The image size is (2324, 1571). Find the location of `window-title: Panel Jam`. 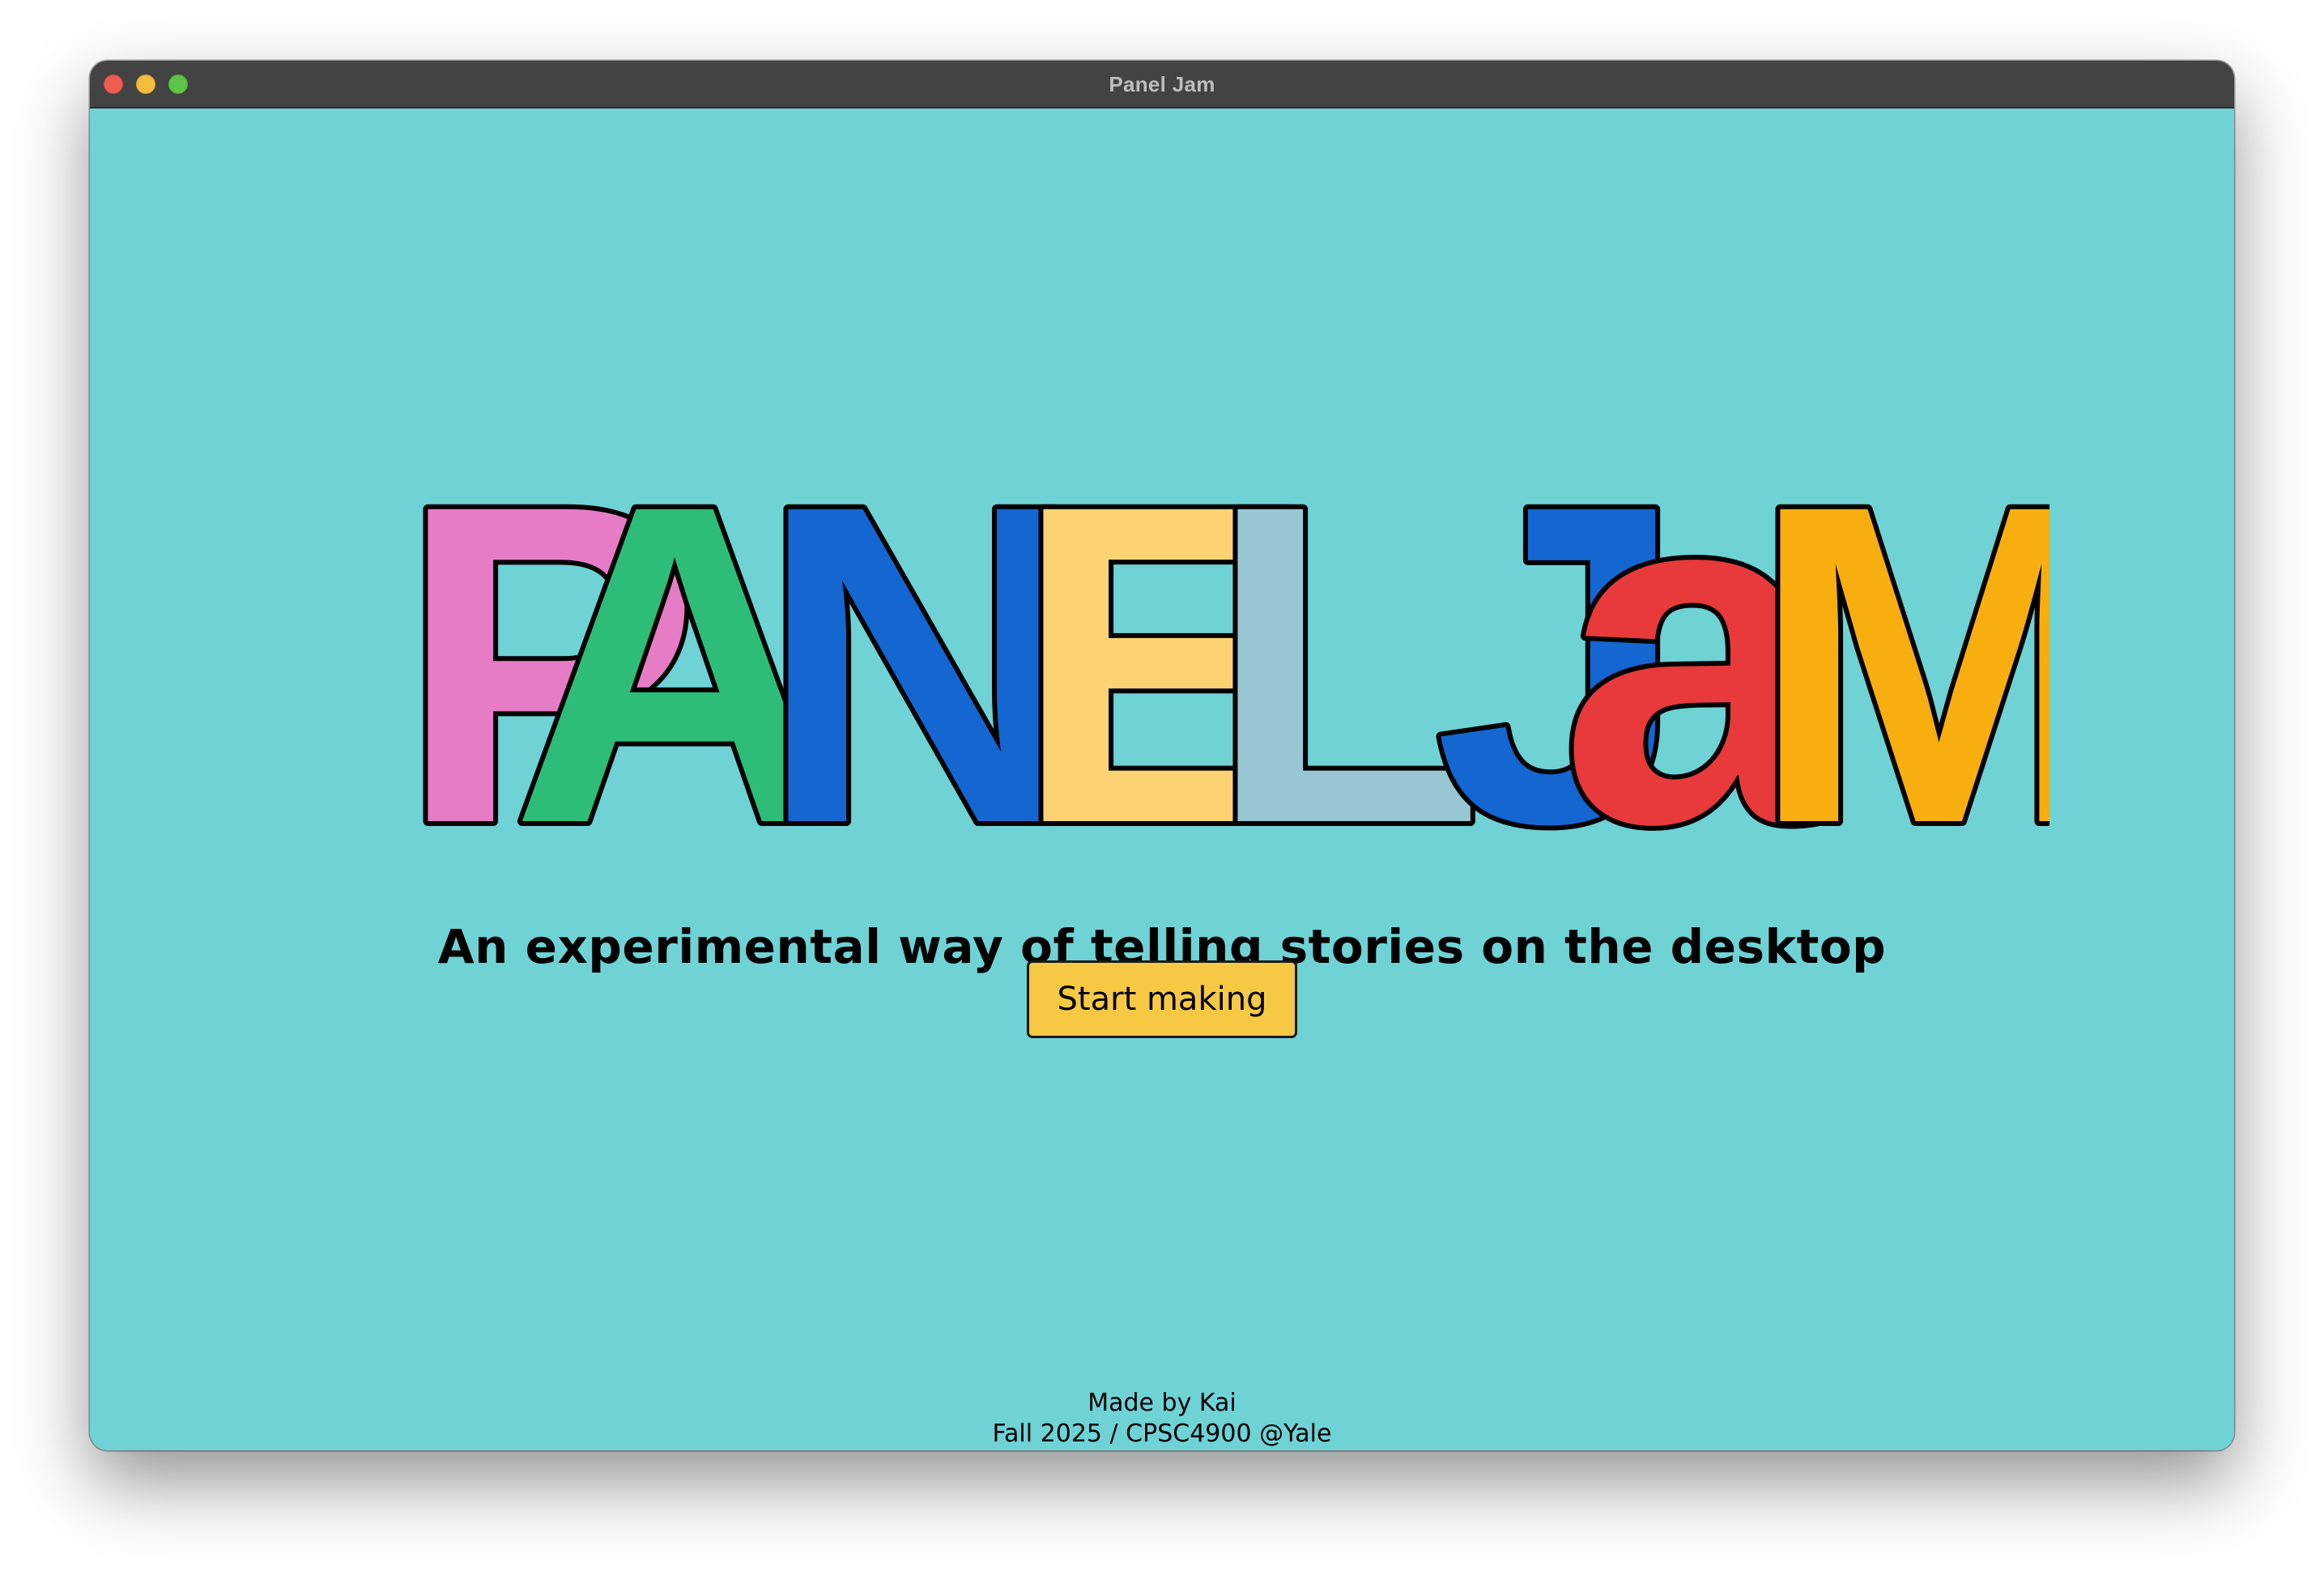

window-title: Panel Jam is located at coordinates (1162, 84).